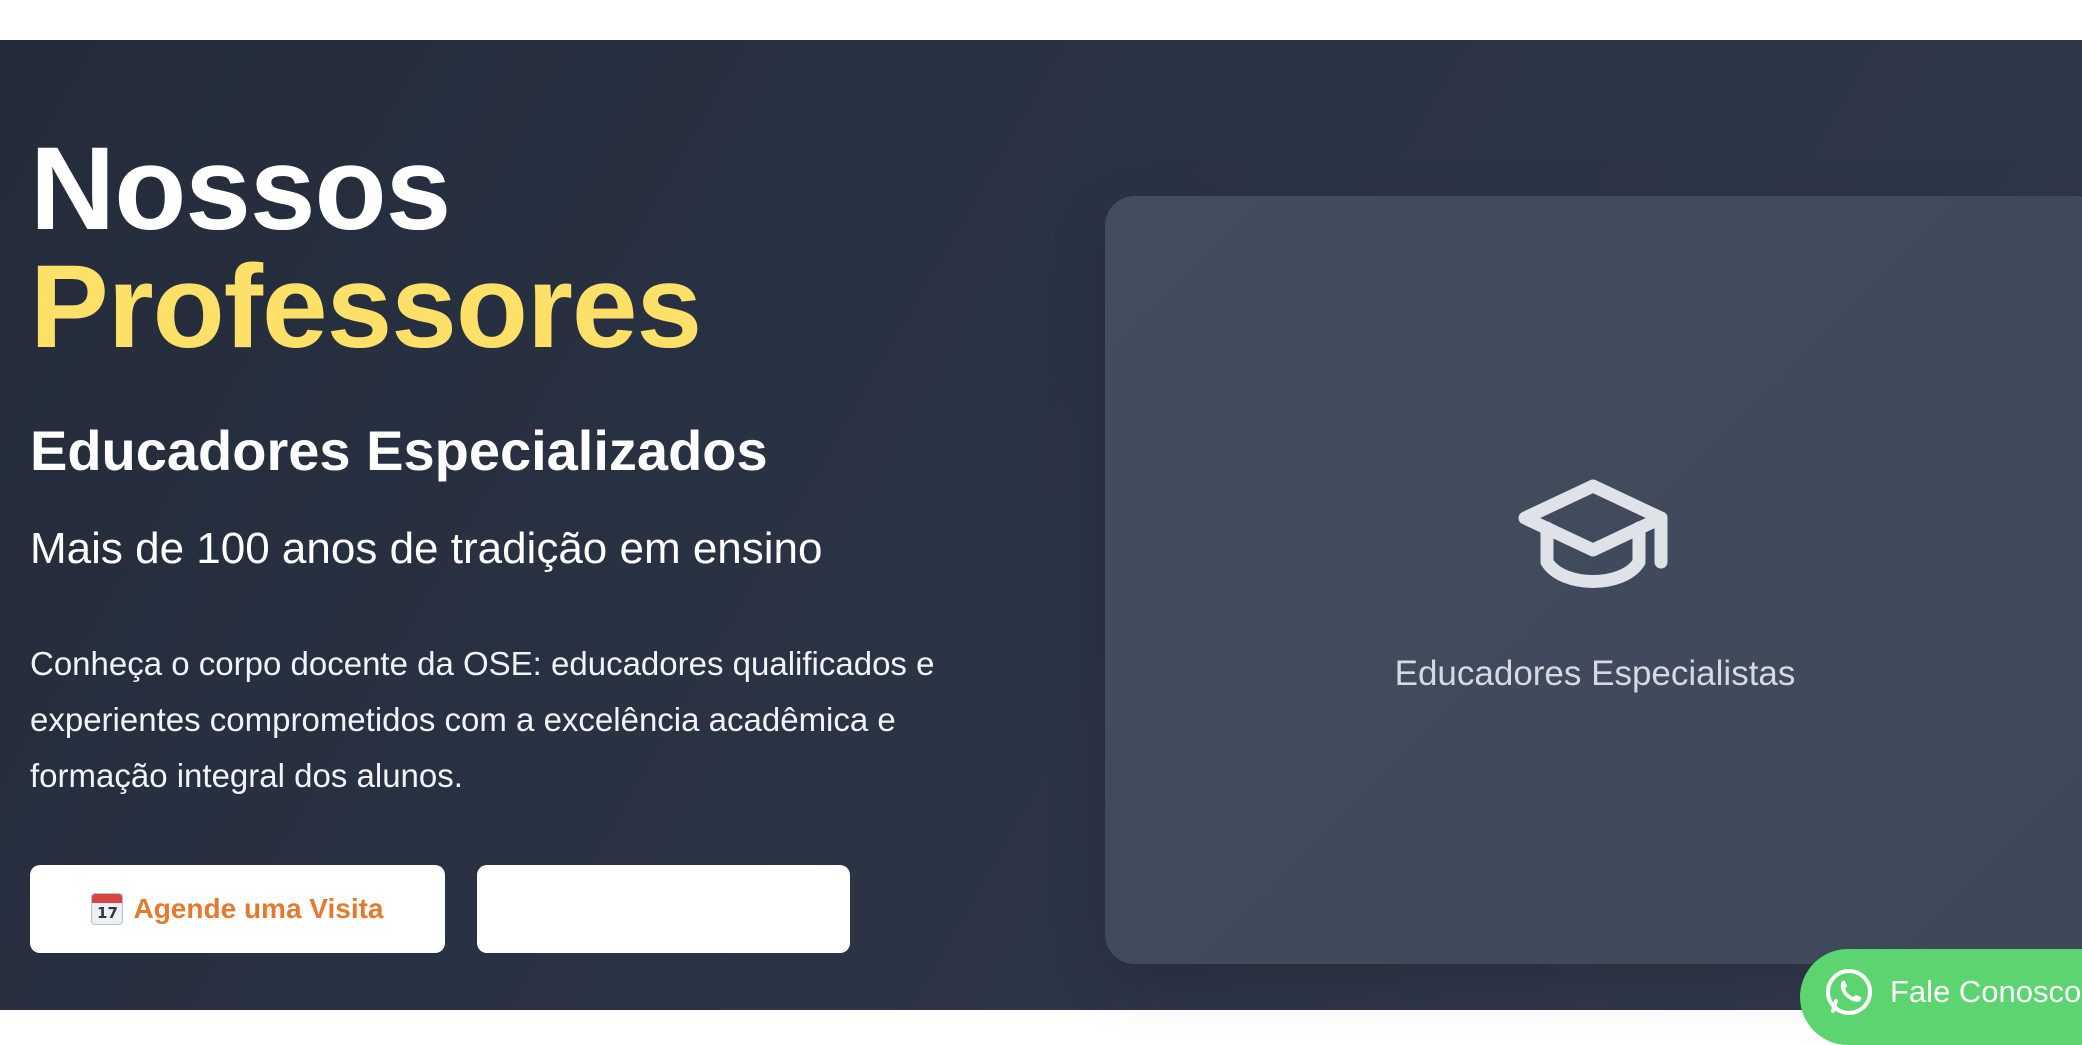  What do you see at coordinates (107, 909) in the screenshot?
I see `calendar-icon` at bounding box center [107, 909].